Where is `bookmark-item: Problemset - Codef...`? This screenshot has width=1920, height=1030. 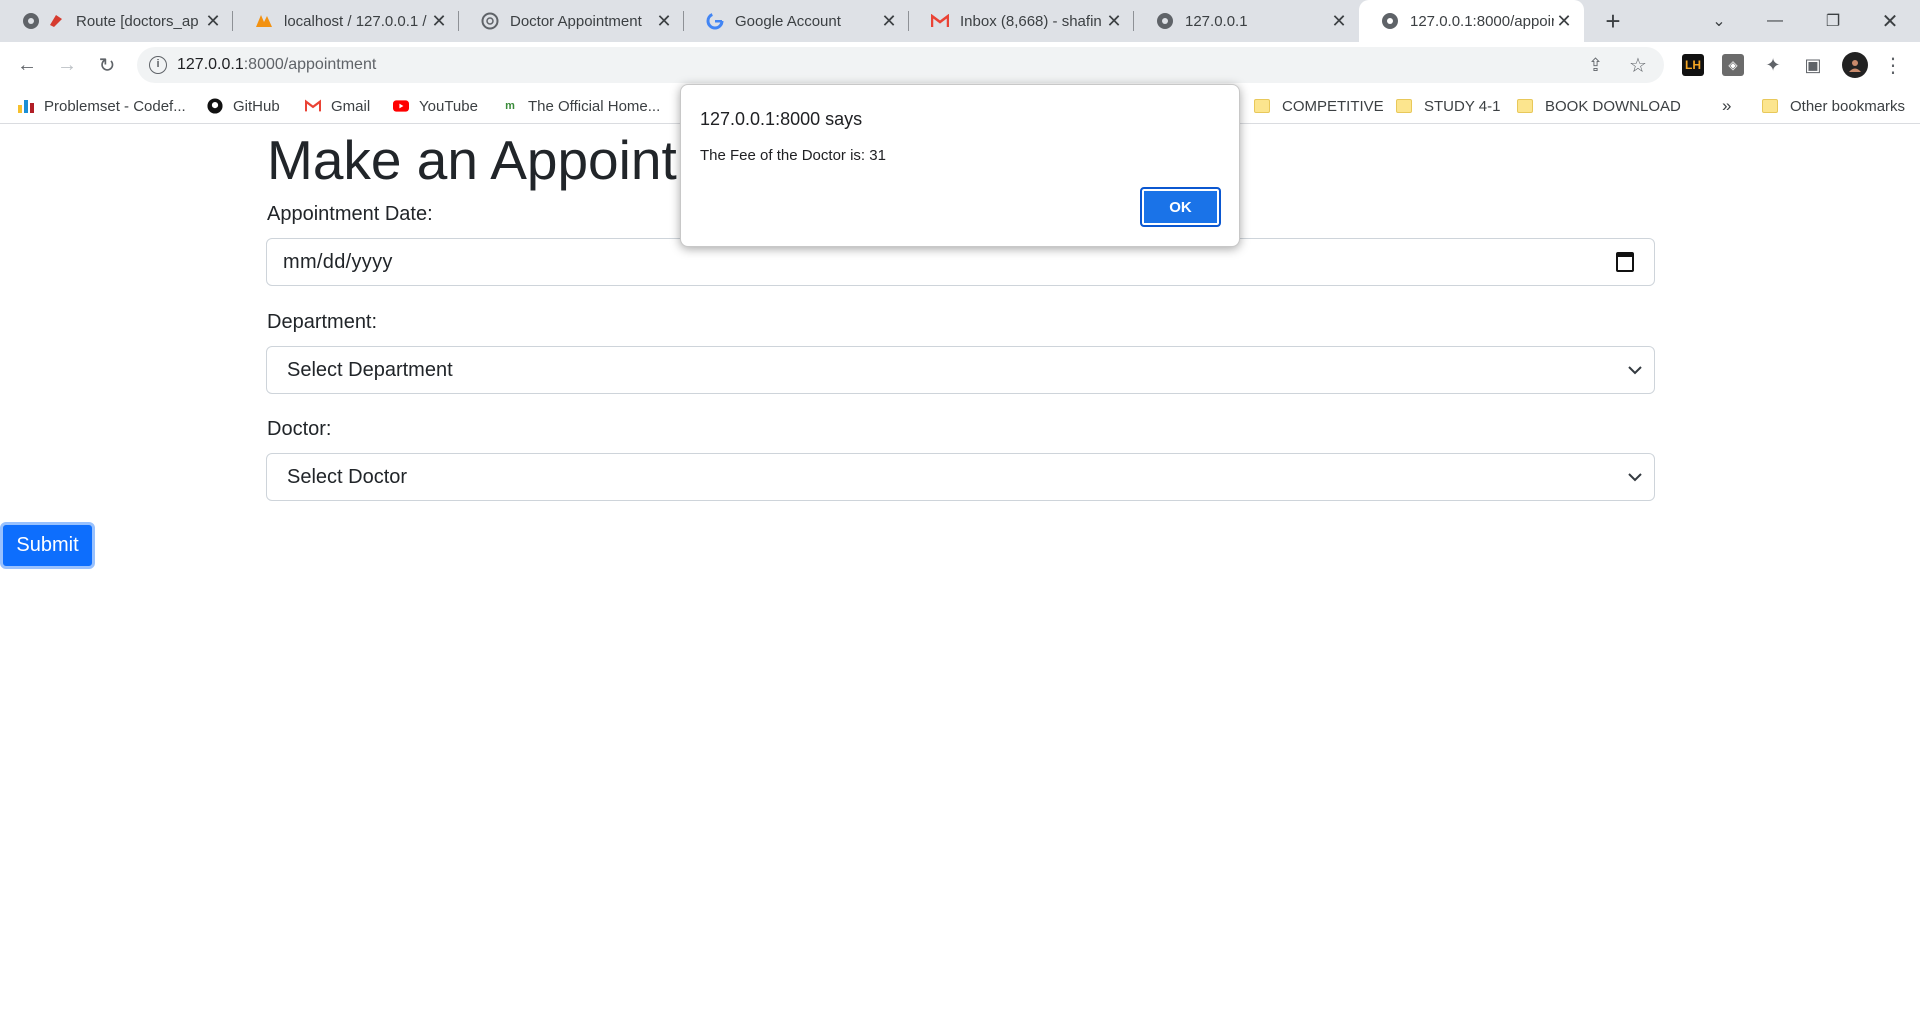 bookmark-item: Problemset - Codef... is located at coordinates (102, 106).